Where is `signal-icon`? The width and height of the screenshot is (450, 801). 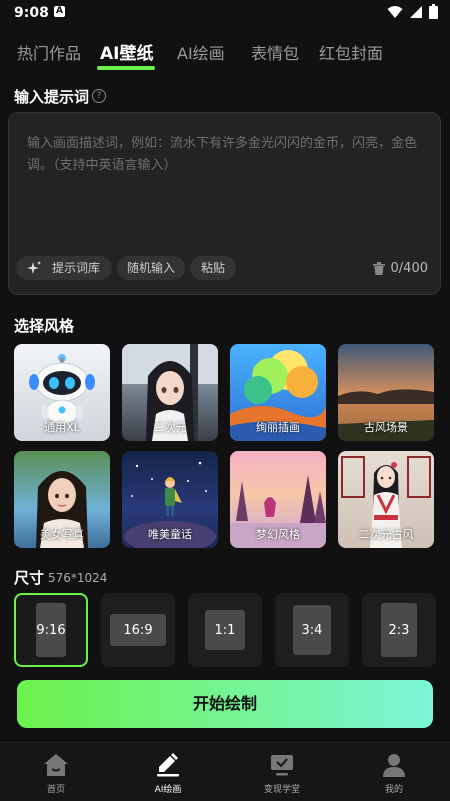
signal-icon is located at coordinates (416, 11).